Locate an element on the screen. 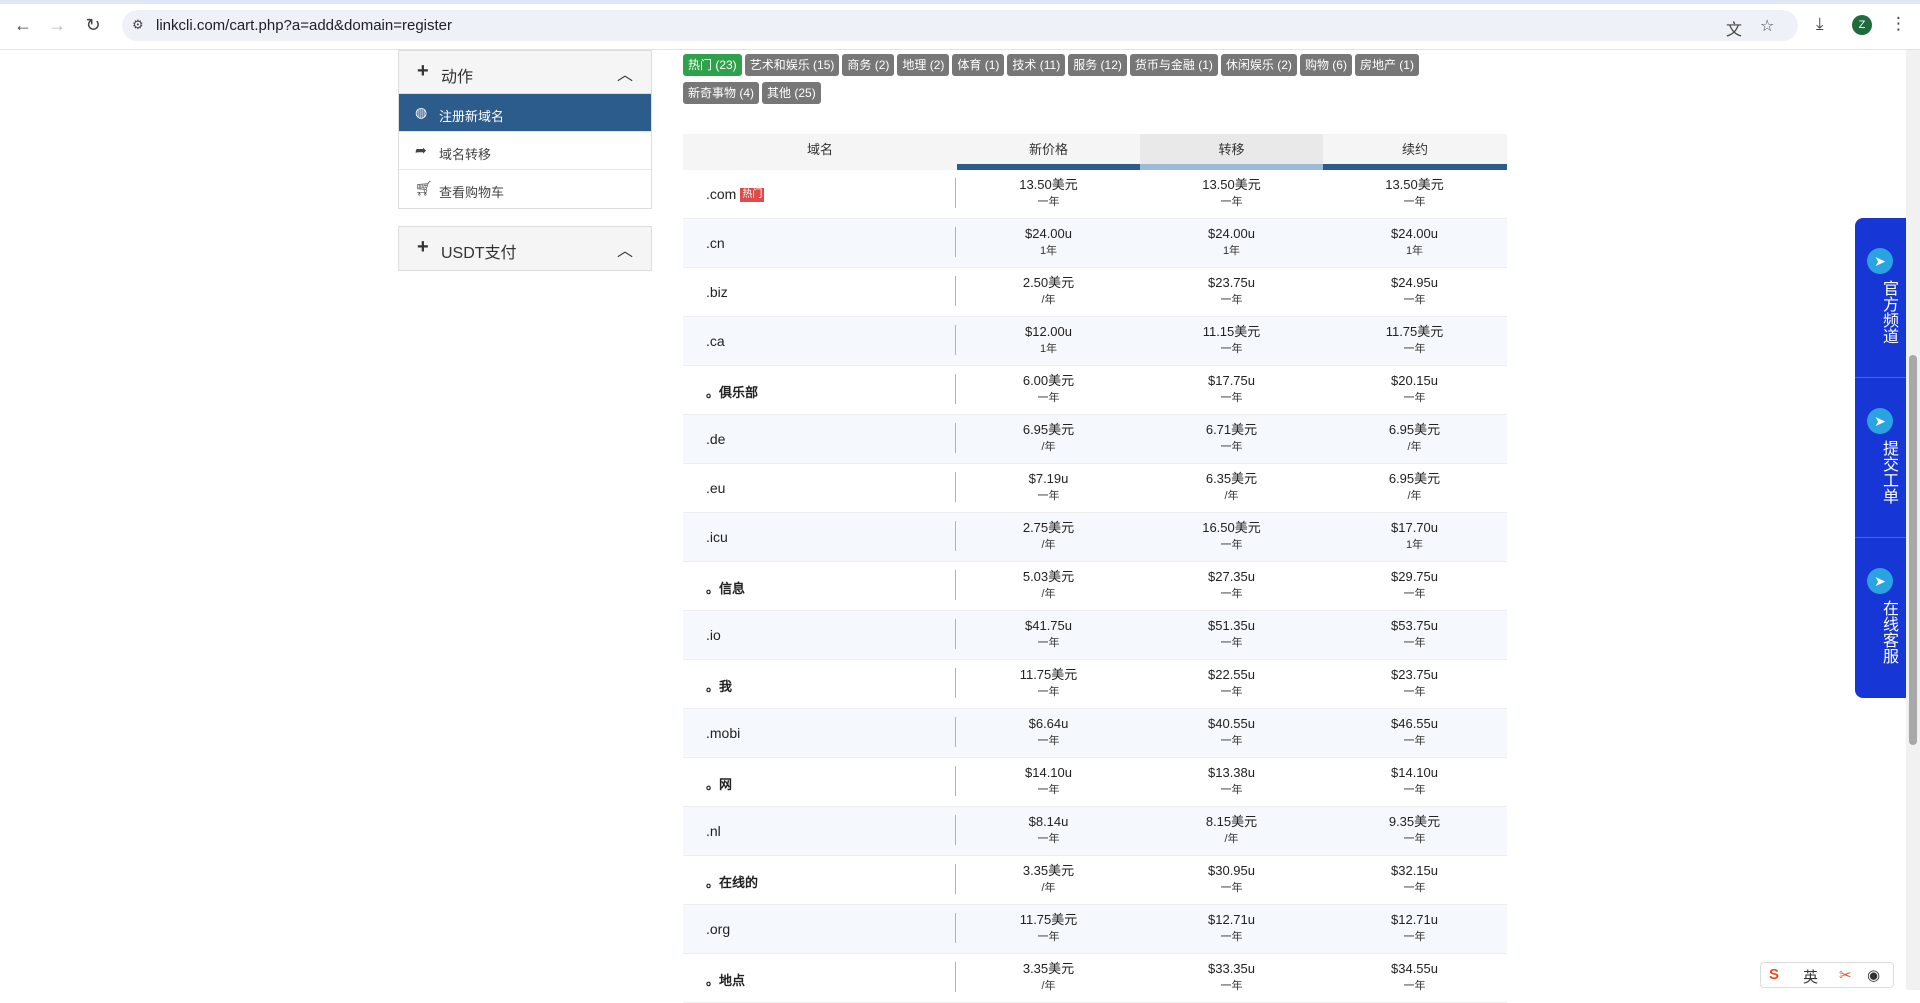  tld-label: .de is located at coordinates (716, 439).